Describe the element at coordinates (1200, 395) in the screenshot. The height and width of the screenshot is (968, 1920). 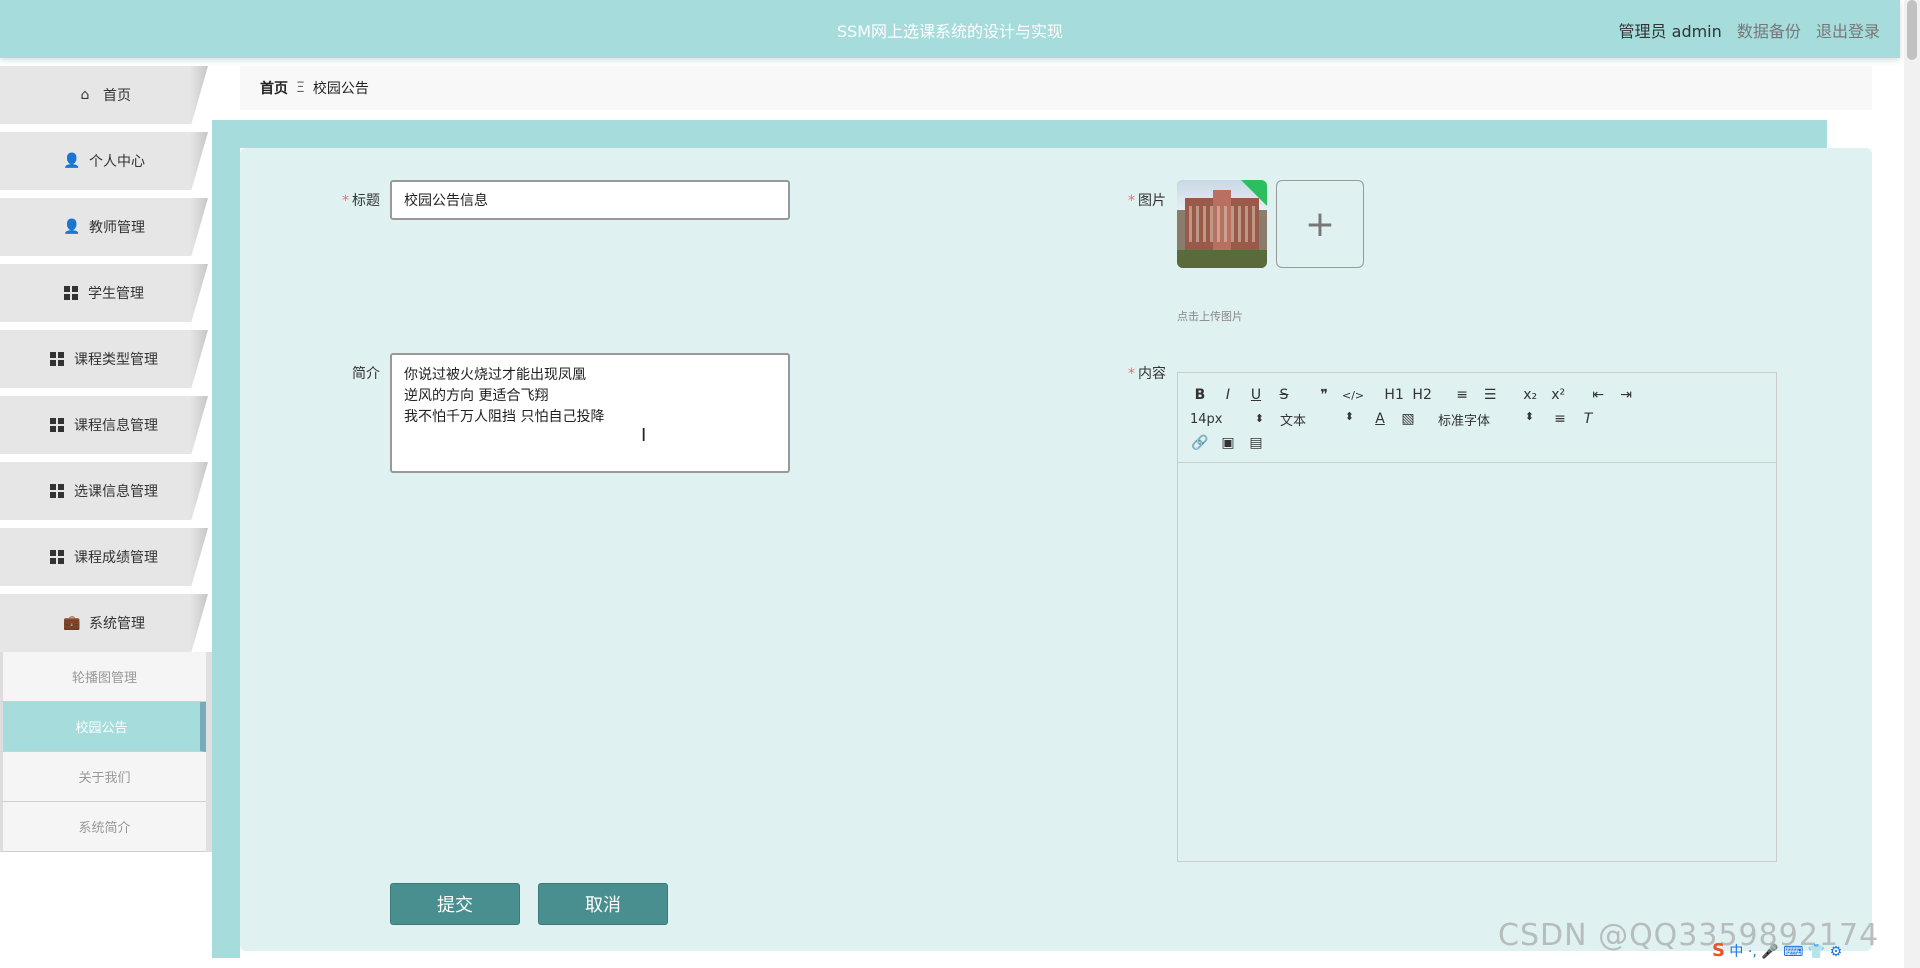
I see `bold-icon: B` at that location.